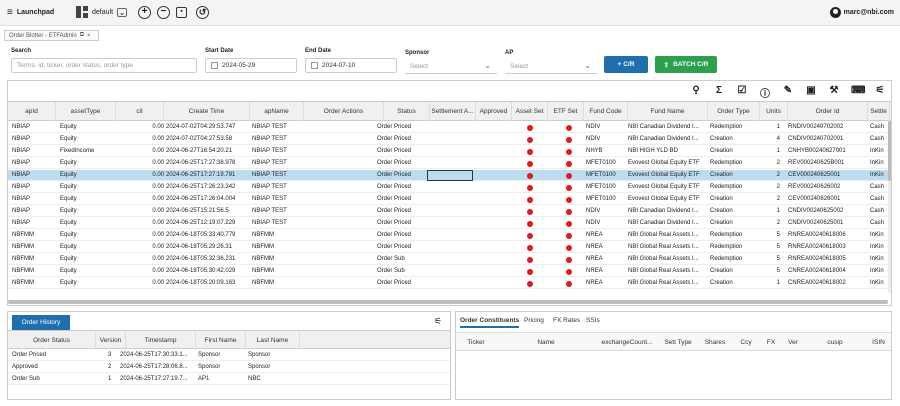 This screenshot has width=900, height=406. What do you see at coordinates (102, 12) in the screenshot?
I see `layout-selector: default ⌄` at bounding box center [102, 12].